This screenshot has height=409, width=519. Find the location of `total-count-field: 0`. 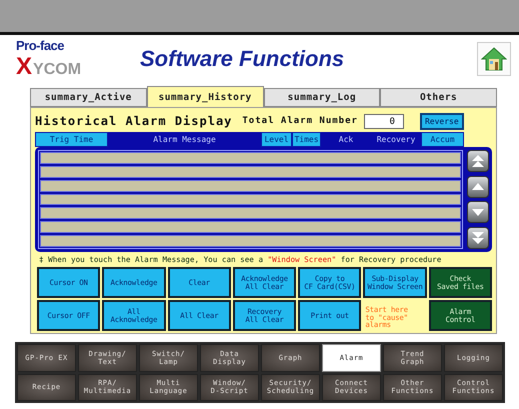

total-count-field: 0 is located at coordinates (384, 121).